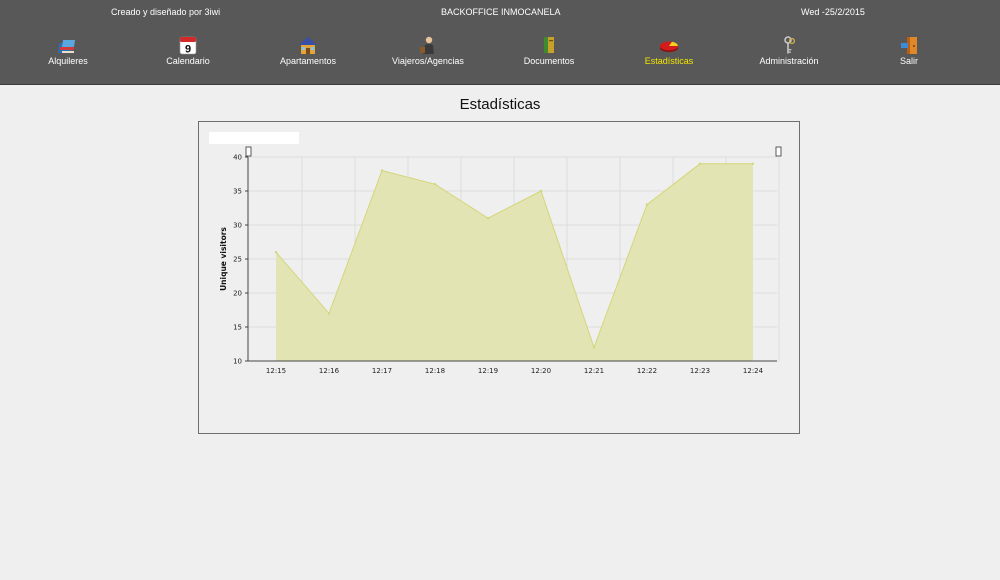 This screenshot has width=1000, height=580. Describe the element at coordinates (237, 362) in the screenshot. I see `y-tick-label: 10` at that location.